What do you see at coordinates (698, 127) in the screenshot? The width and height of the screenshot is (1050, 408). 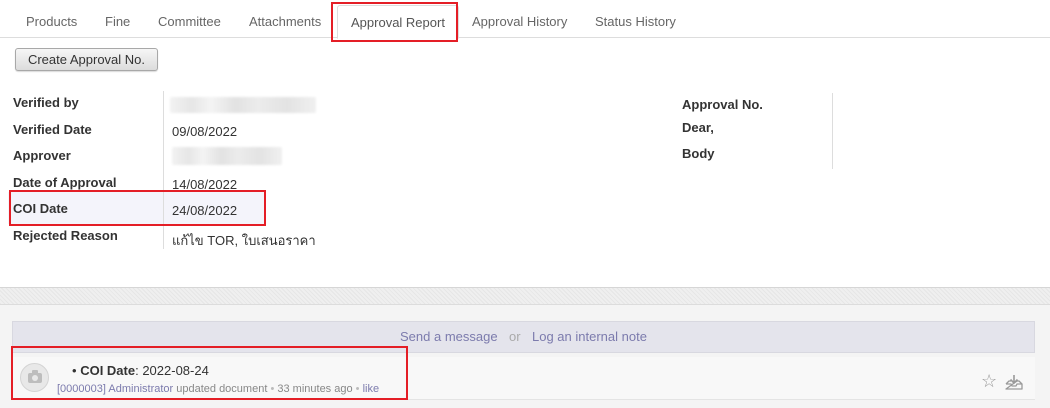 I see `dear-label: Dear,` at bounding box center [698, 127].